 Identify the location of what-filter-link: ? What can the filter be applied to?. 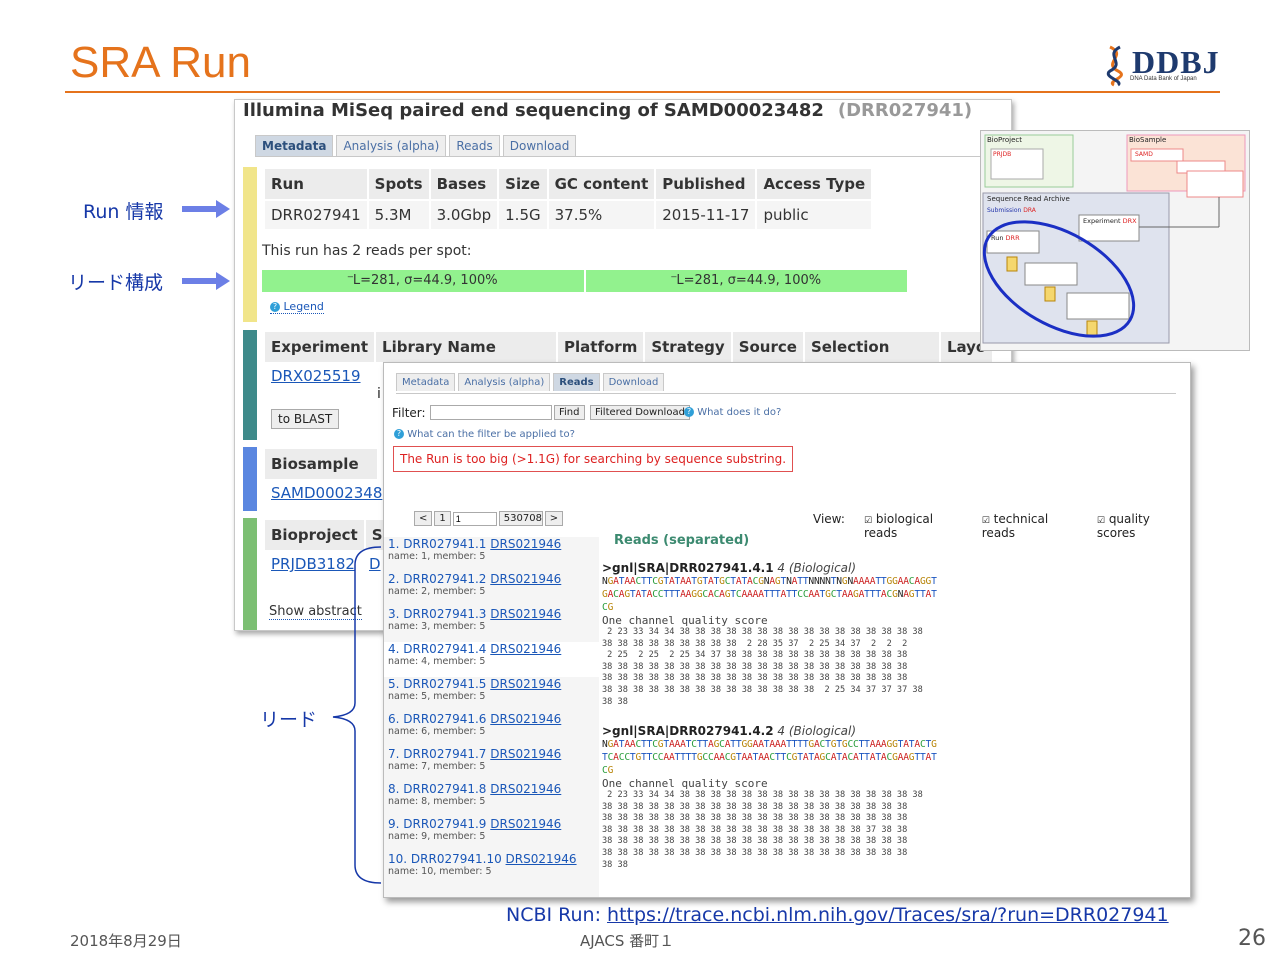
(484, 434).